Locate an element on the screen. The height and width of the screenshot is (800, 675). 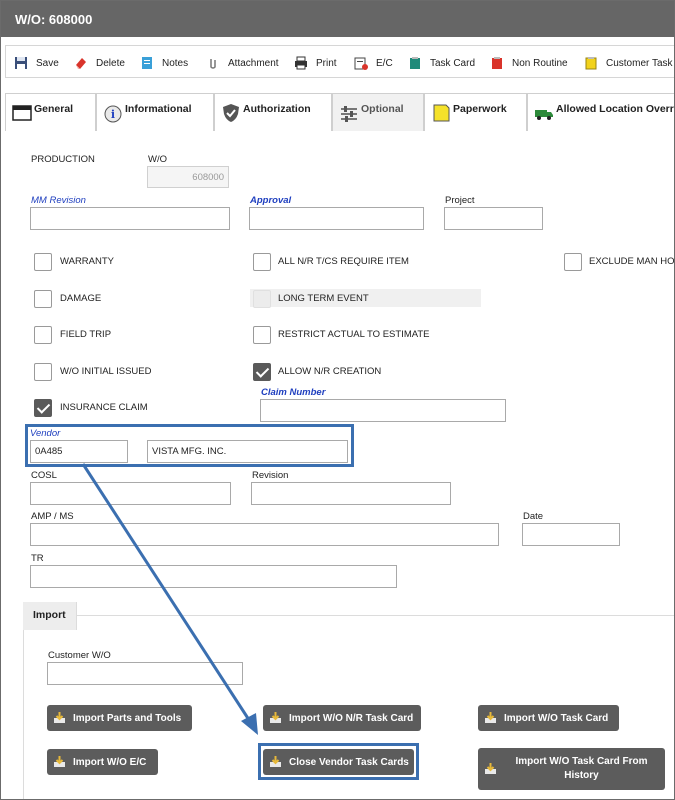
exclude-man-checkbox is located at coordinates (573, 262).